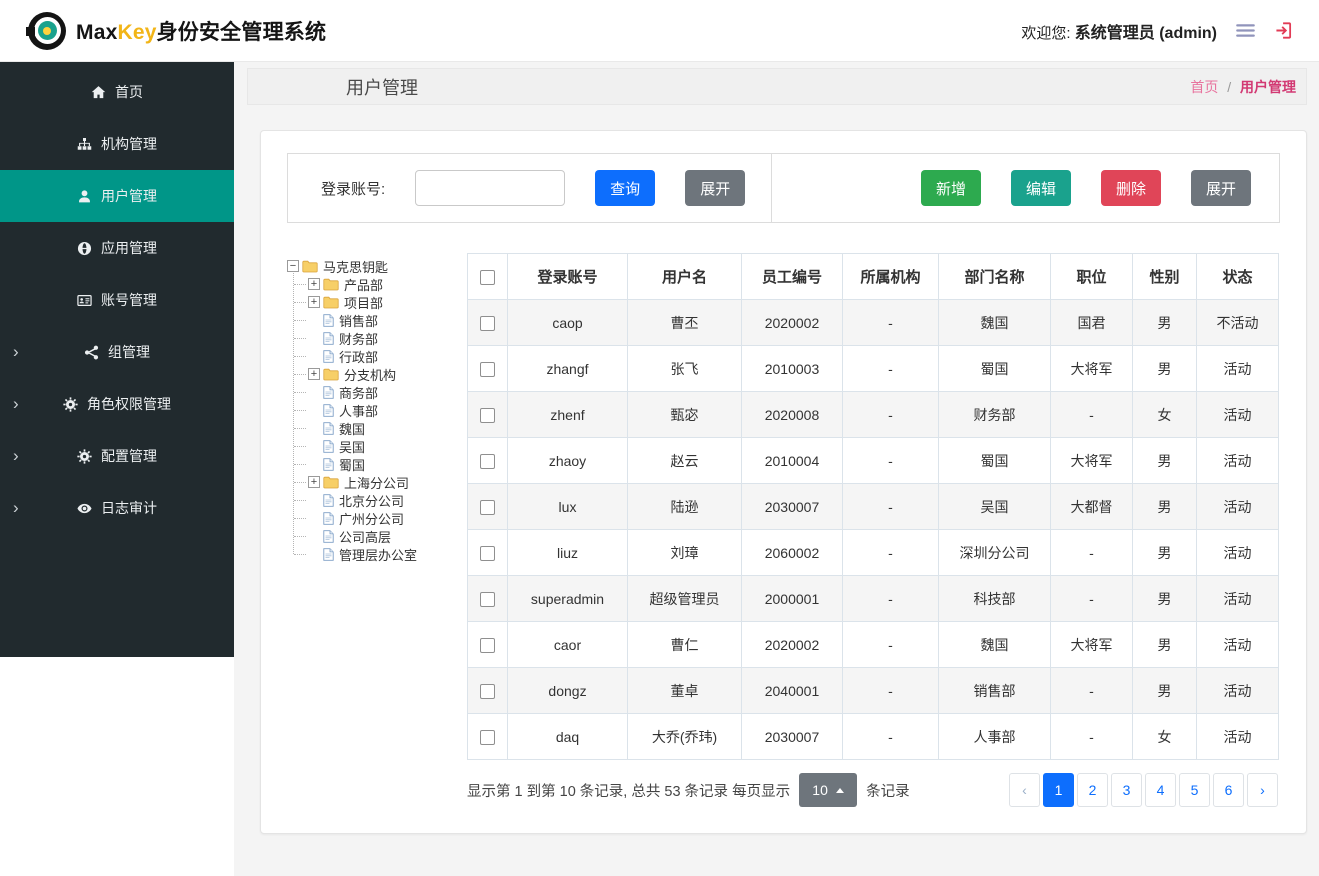 This screenshot has height=876, width=1319. What do you see at coordinates (1245, 30) in the screenshot?
I see `menu-toggle-icon` at bounding box center [1245, 30].